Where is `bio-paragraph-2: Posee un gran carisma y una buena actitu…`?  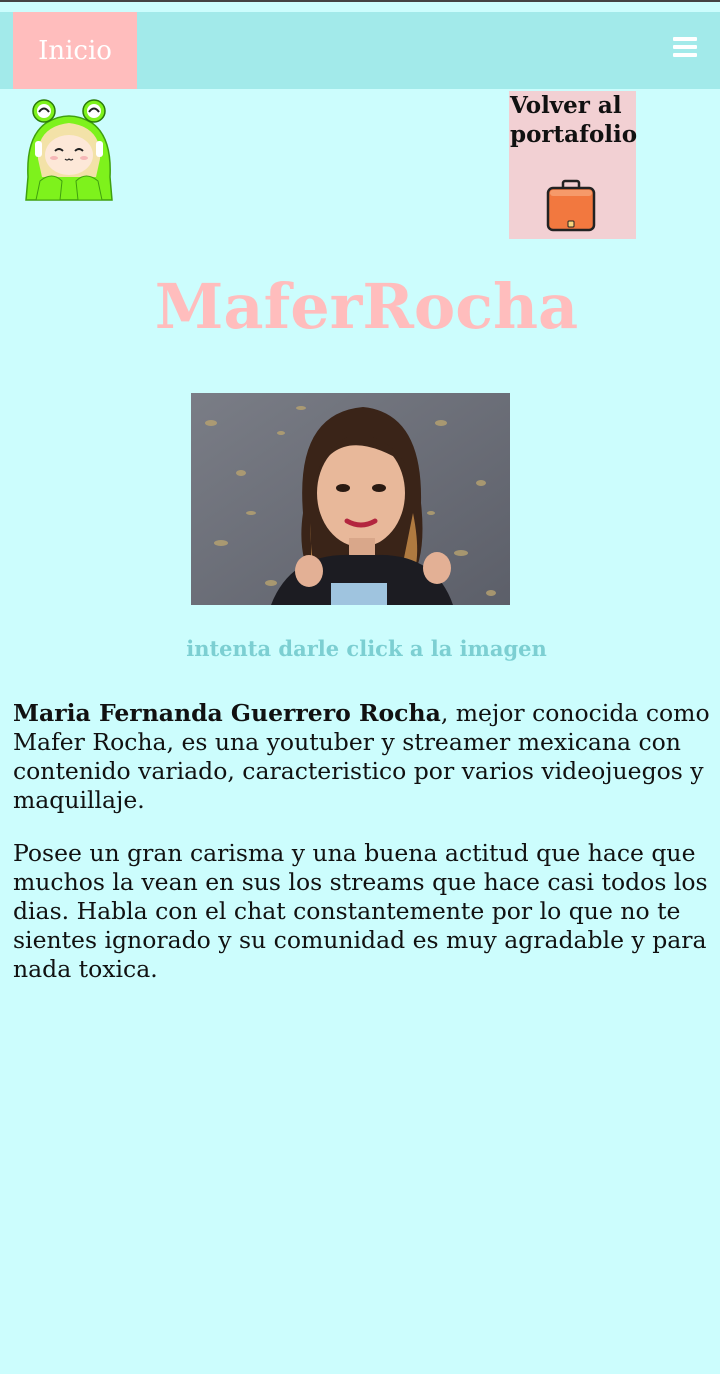
bio-paragraph-2: Posee un gran carisma y una buena actitu… is located at coordinates (360, 911).